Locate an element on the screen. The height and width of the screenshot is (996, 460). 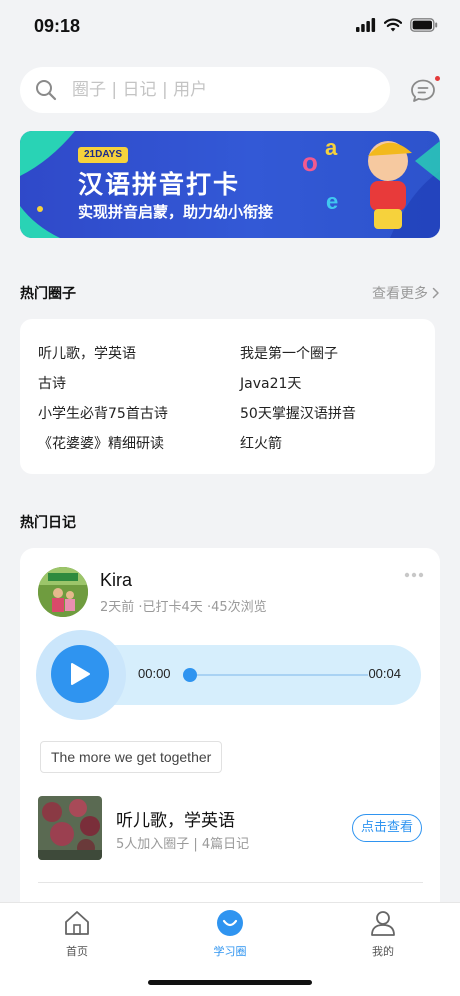
tab-study-circle-label: 学习圈 is located at coordinates (230, 951).